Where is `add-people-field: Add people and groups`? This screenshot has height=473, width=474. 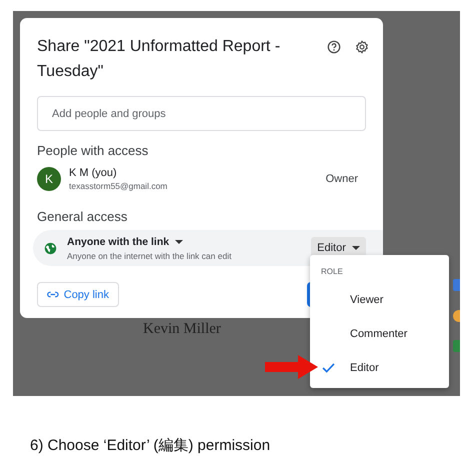 add-people-field: Add people and groups is located at coordinates (201, 113).